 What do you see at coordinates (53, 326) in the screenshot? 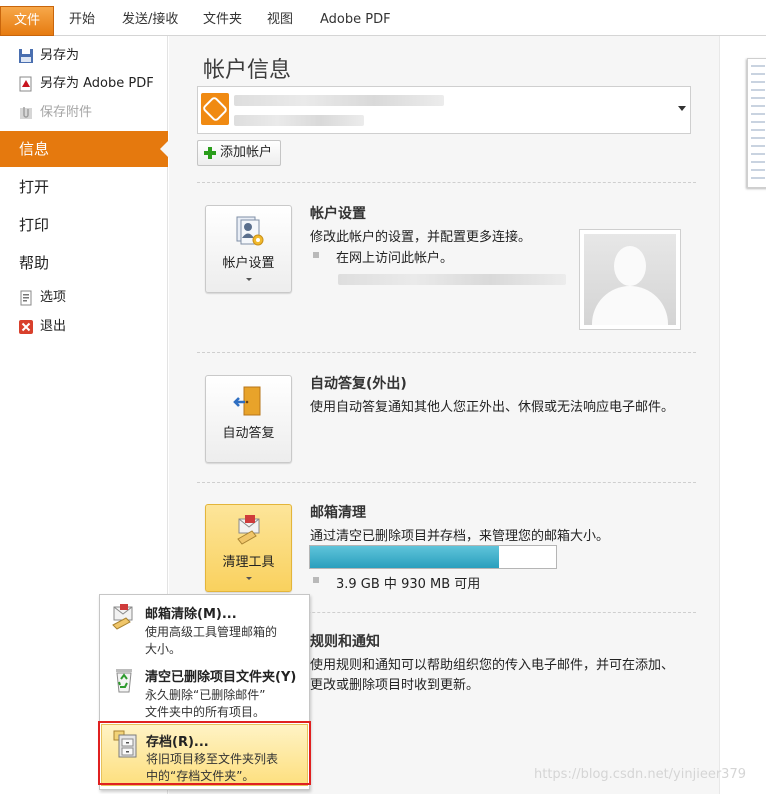
I see `nav-exit-label: 退出` at bounding box center [53, 326].